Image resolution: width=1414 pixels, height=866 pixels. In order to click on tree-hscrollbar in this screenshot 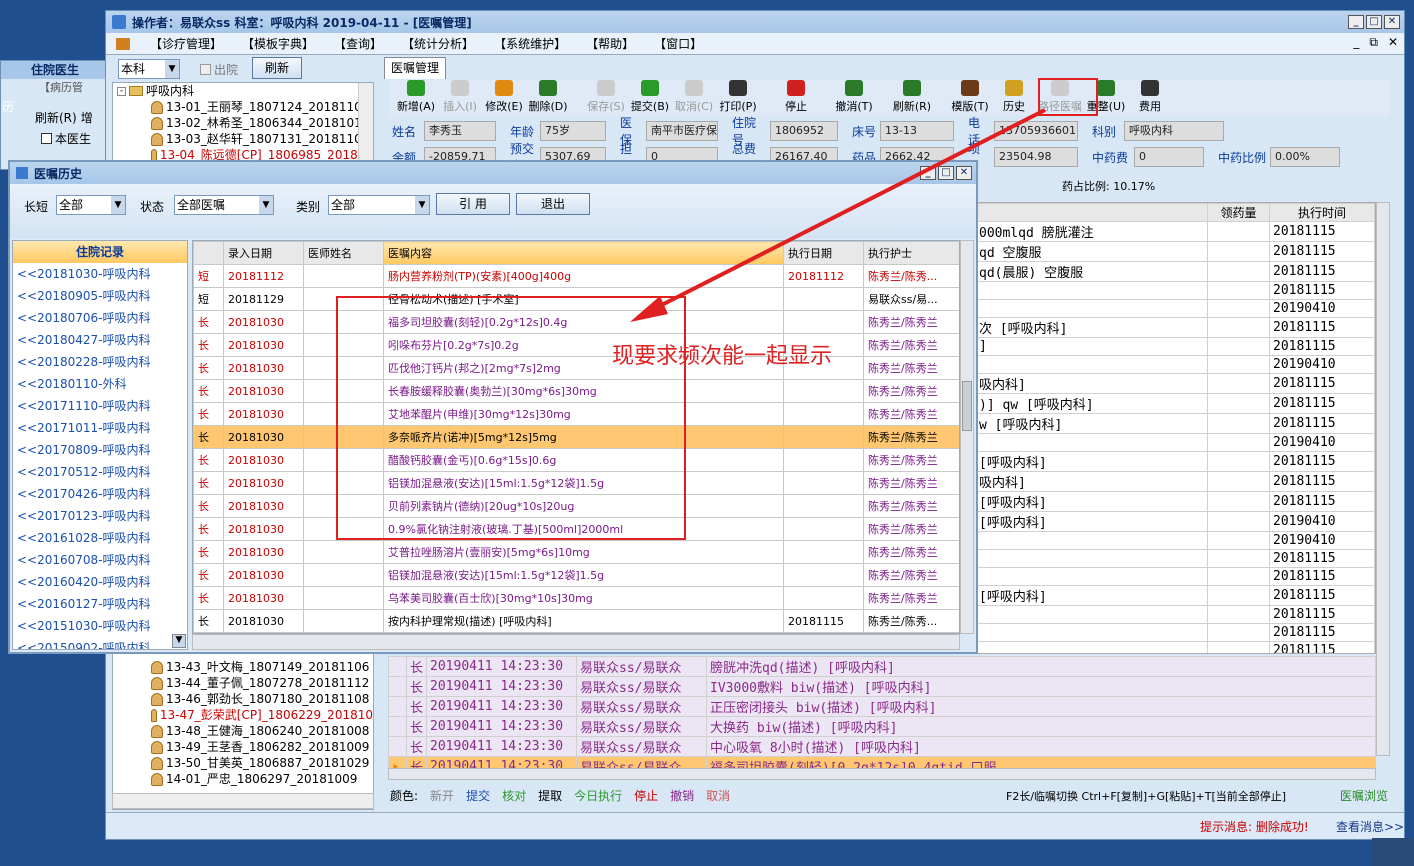, I will do `click(243, 801)`.